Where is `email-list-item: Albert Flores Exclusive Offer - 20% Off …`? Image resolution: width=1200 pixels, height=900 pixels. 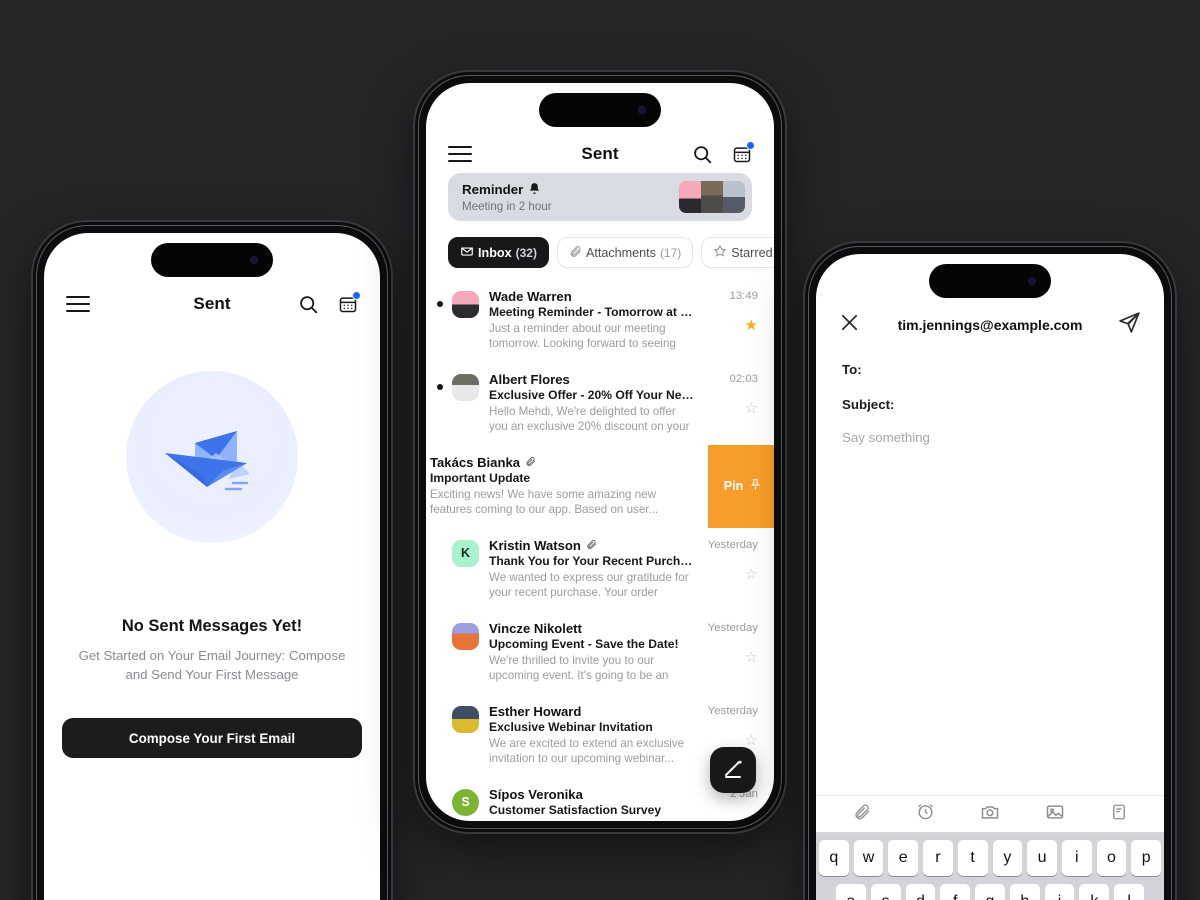
email-list-item: Albert Flores Exclusive Offer - 20% Off … is located at coordinates (600, 403).